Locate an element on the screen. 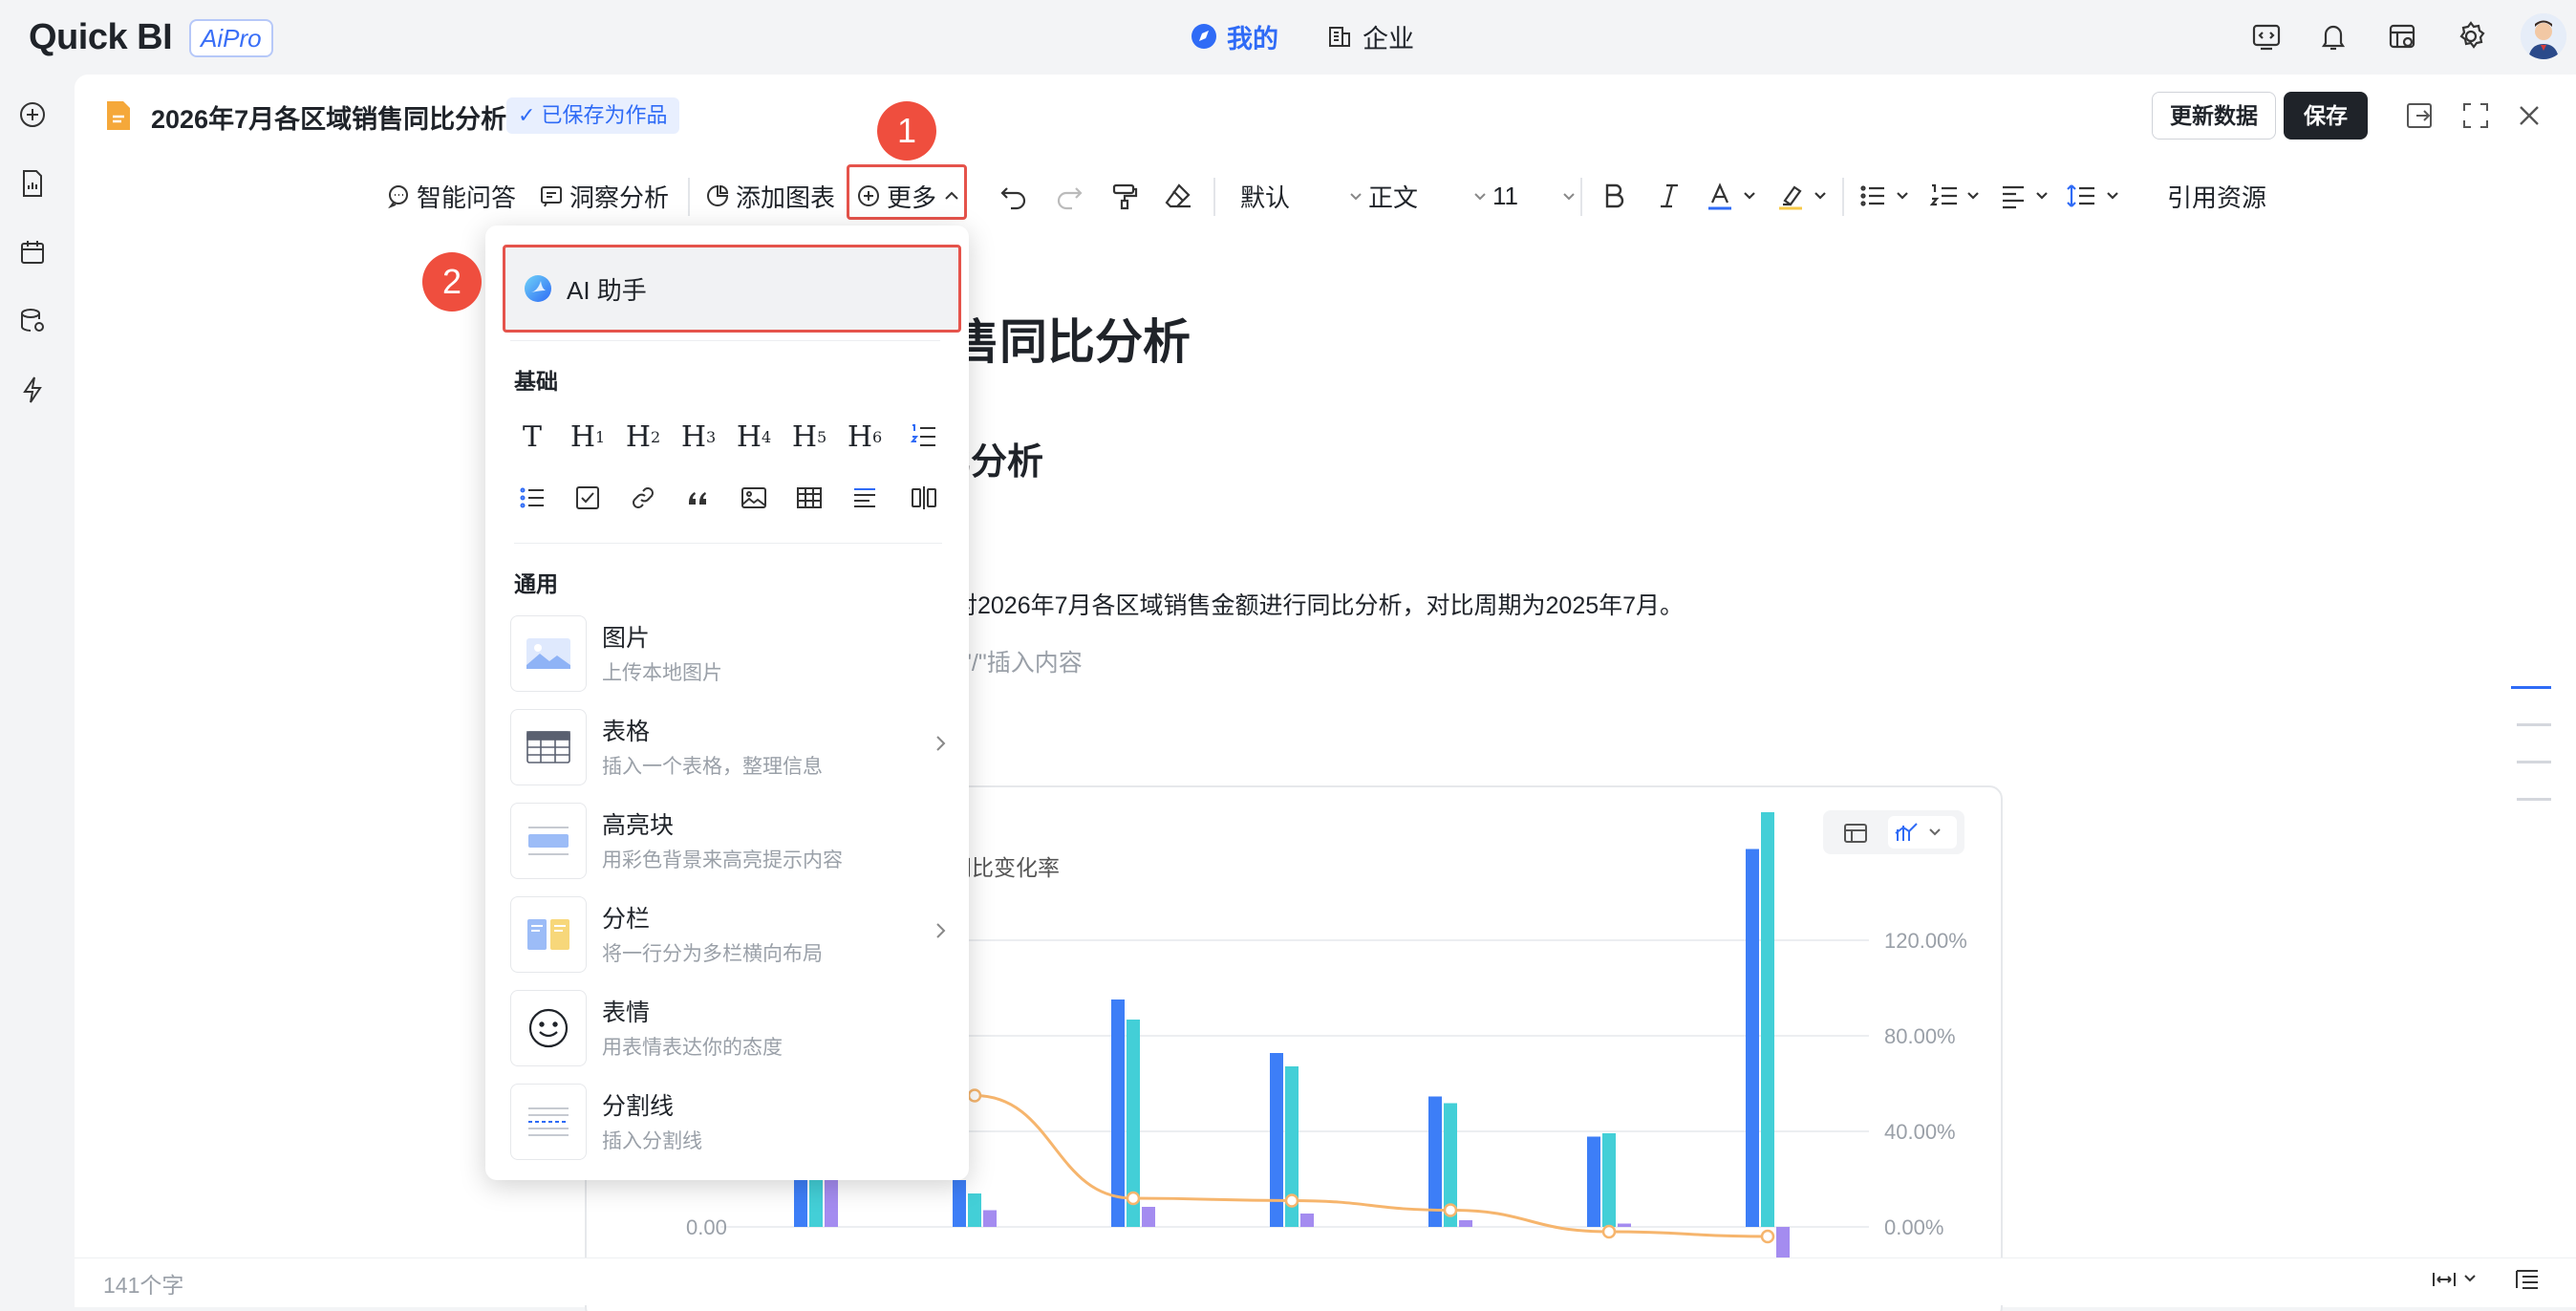 The width and height of the screenshot is (2576, 1311). document-title: 2026年7月各区域销售同比分析 is located at coordinates (328, 117).